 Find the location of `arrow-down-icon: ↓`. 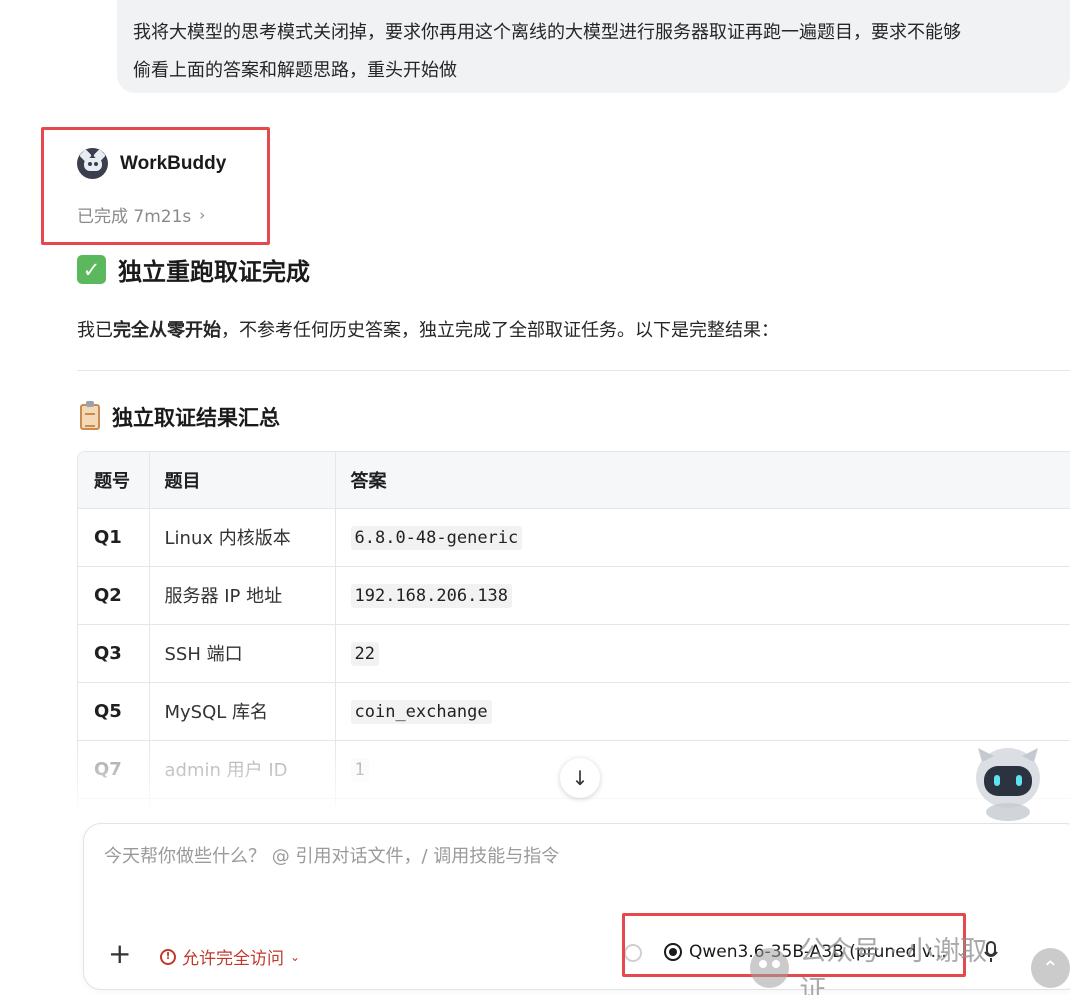

arrow-down-icon: ↓ is located at coordinates (580, 778).